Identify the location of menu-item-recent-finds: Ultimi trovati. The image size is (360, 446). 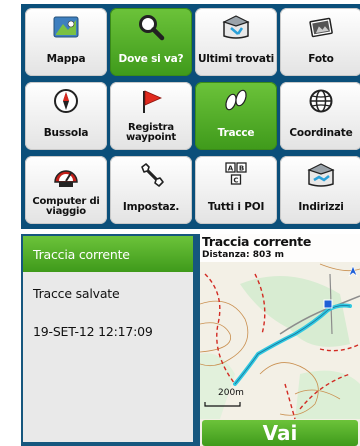
(236, 42).